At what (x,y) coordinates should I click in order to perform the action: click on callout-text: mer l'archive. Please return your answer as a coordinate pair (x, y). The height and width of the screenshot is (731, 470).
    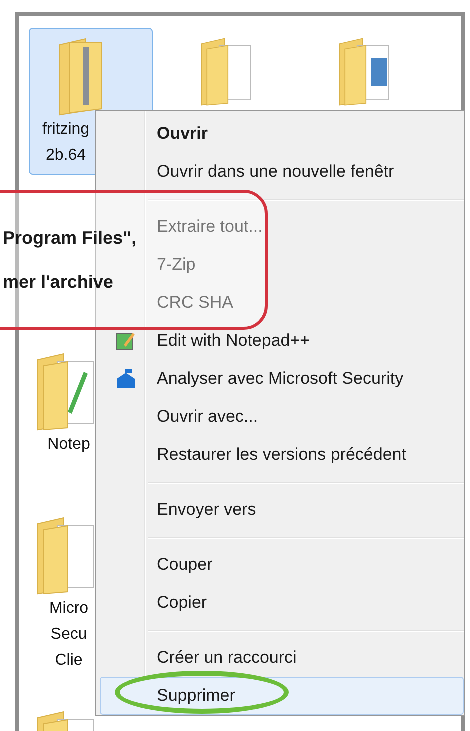
    Looking at the image, I should click on (58, 282).